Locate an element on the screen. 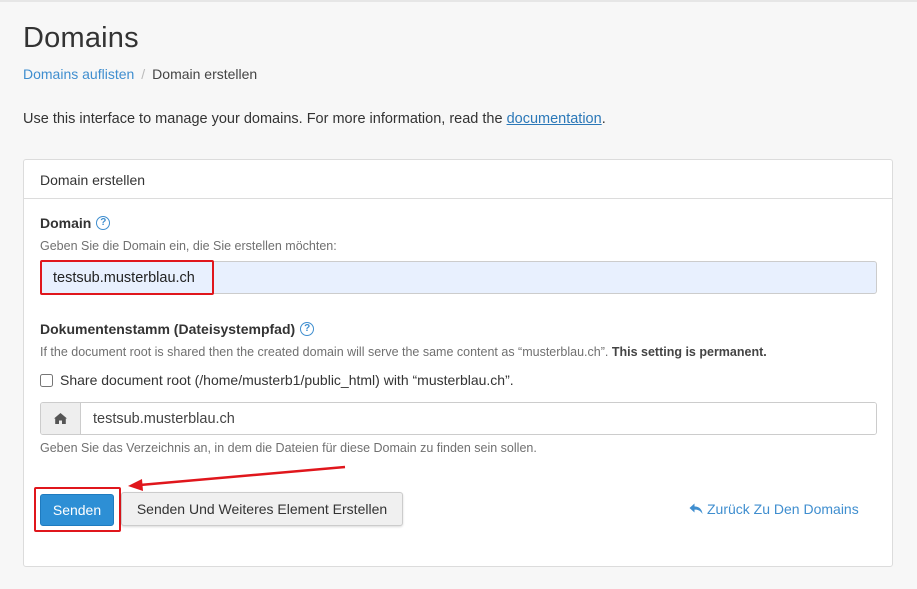 This screenshot has width=917, height=589. home-icon is located at coordinates (61, 418).